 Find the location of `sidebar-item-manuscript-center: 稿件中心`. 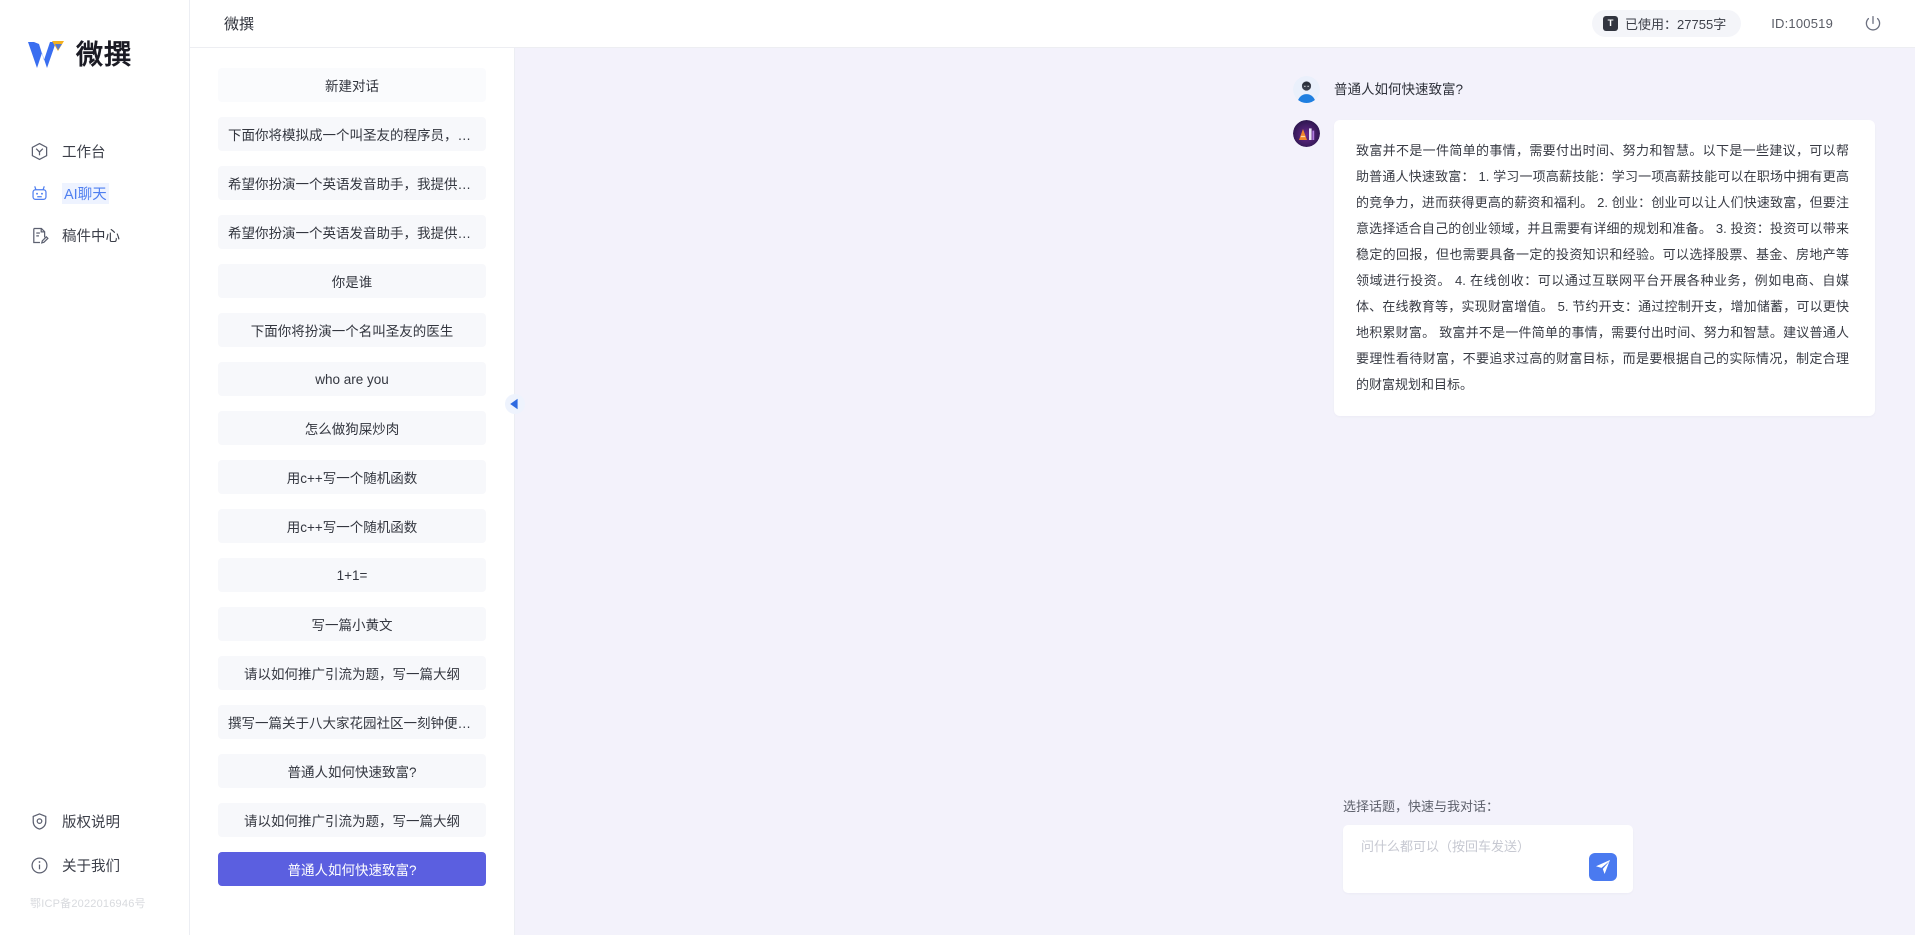

sidebar-item-manuscript-center: 稿件中心 is located at coordinates (94, 235).